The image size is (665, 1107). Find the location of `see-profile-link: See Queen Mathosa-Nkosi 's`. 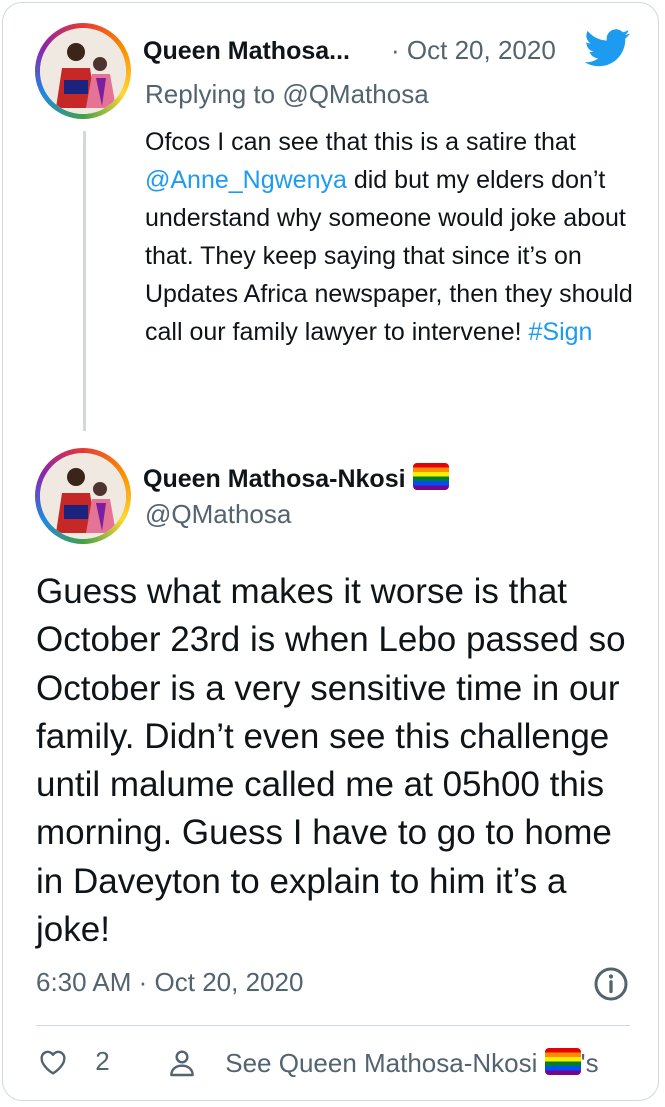

see-profile-link: See Queen Mathosa-Nkosi 's is located at coordinates (382, 1063).